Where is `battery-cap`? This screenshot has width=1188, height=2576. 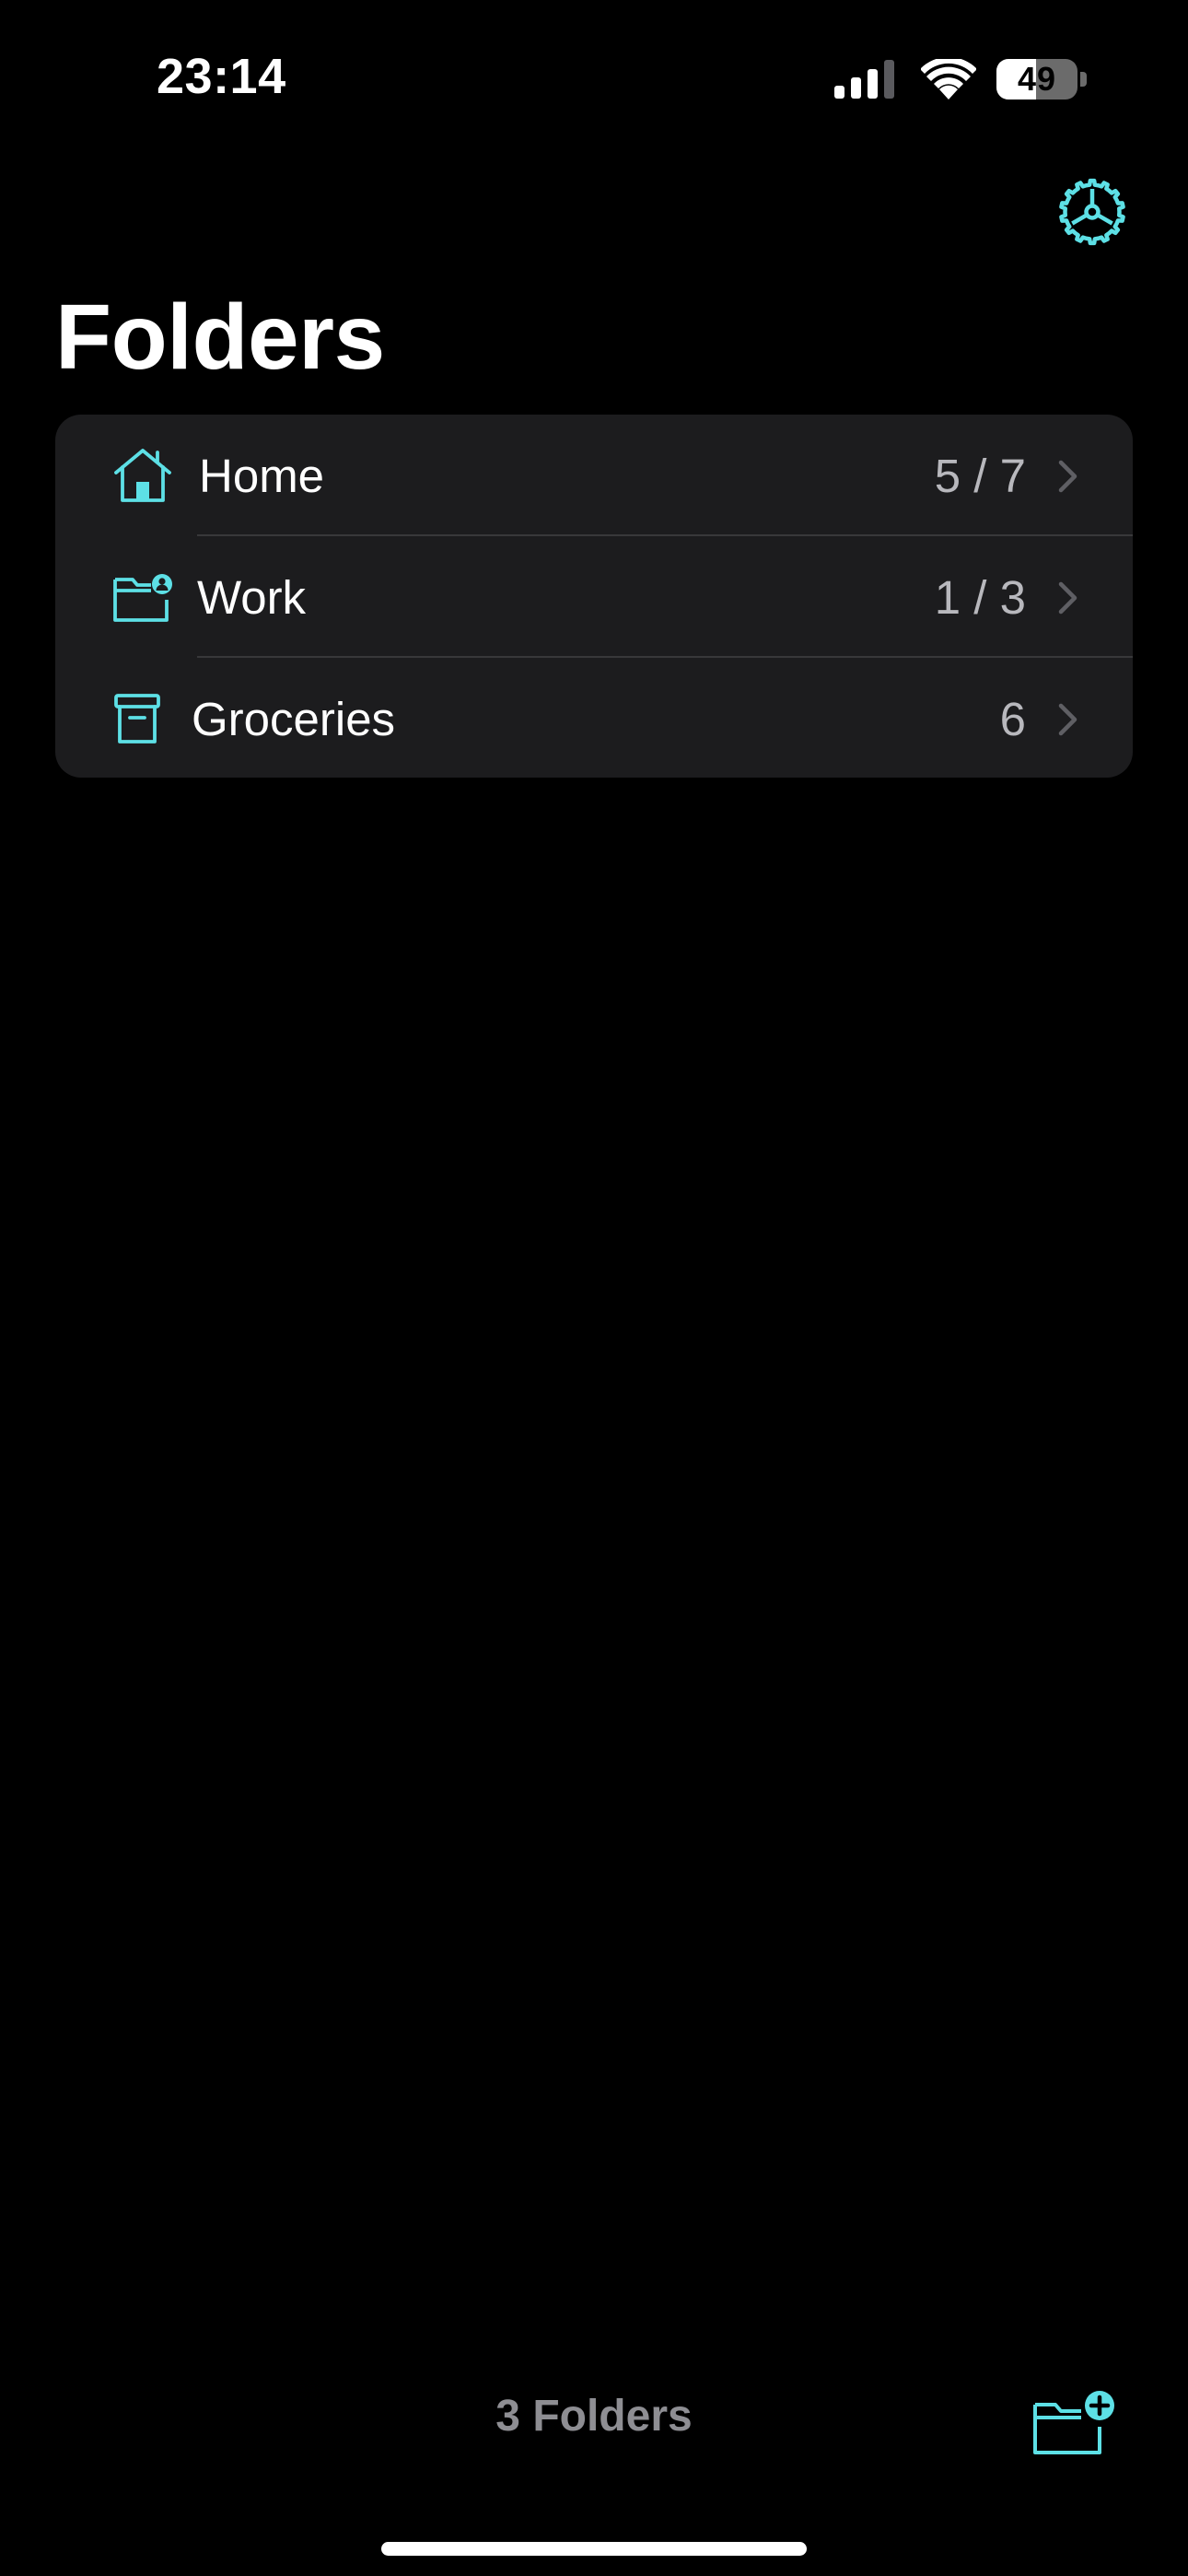 battery-cap is located at coordinates (1083, 79).